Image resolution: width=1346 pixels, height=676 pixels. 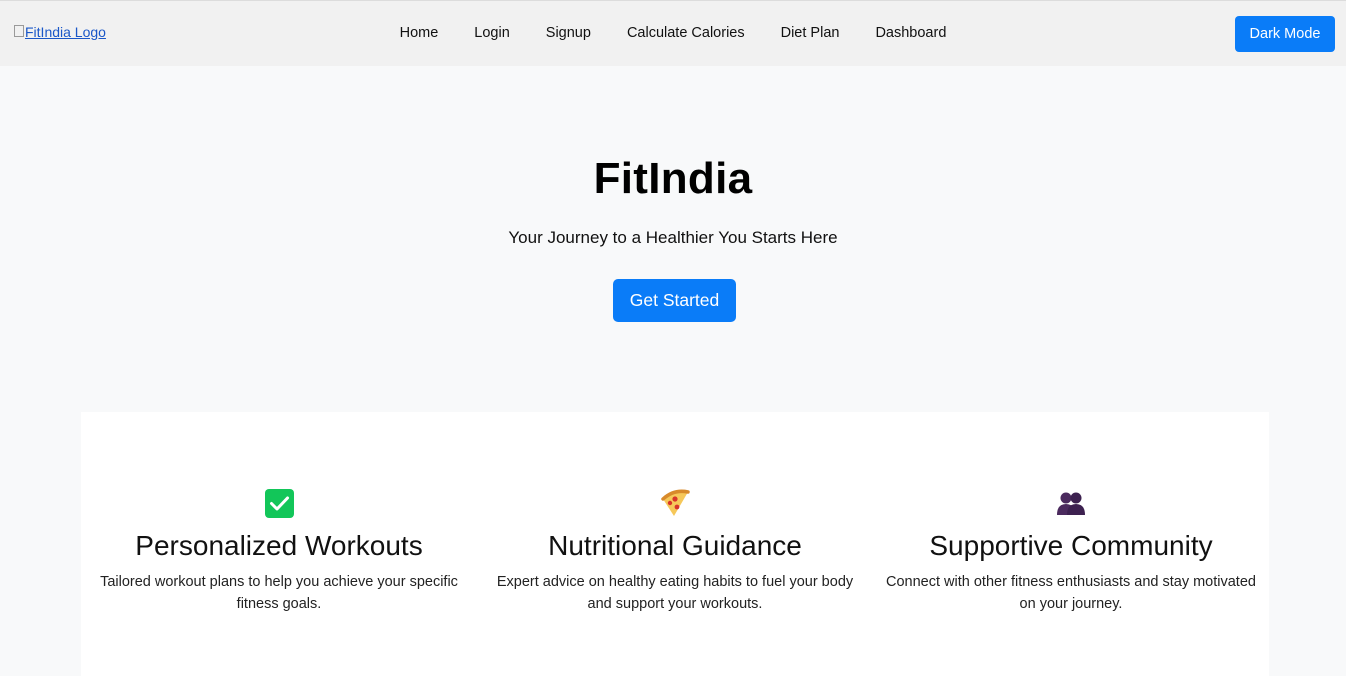 I want to click on get-started-button: Get Started, so click(x=674, y=300).